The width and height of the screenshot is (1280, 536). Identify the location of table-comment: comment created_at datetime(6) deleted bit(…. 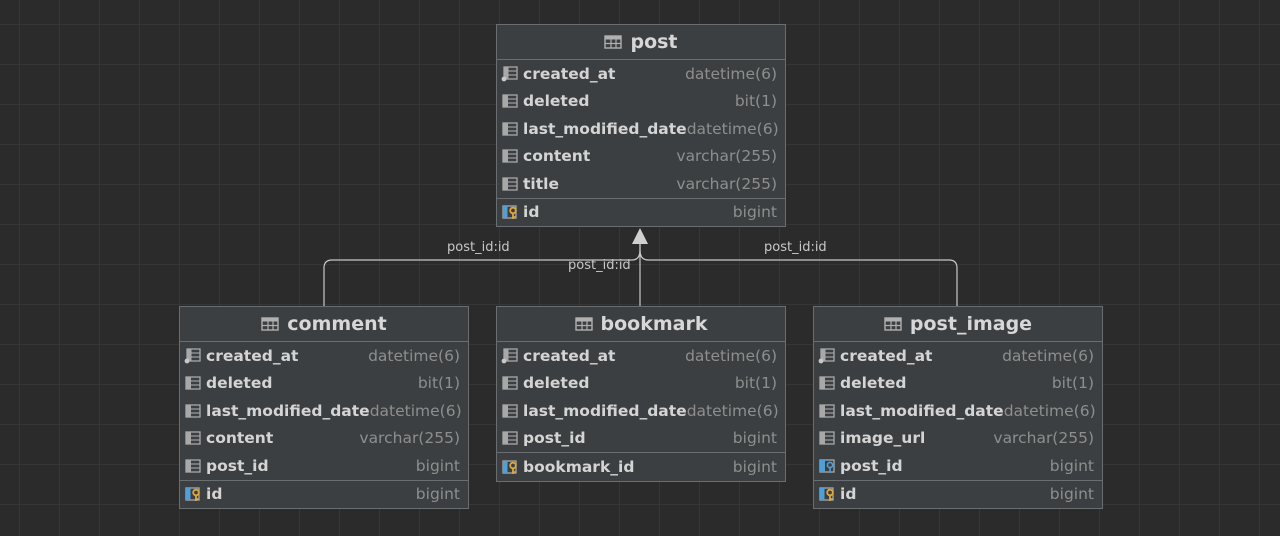
(324, 407).